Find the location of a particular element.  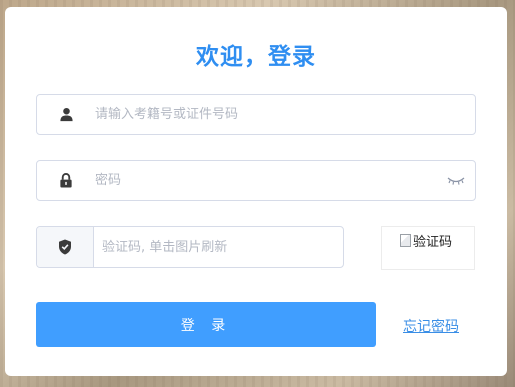

username-input is located at coordinates (267, 114).